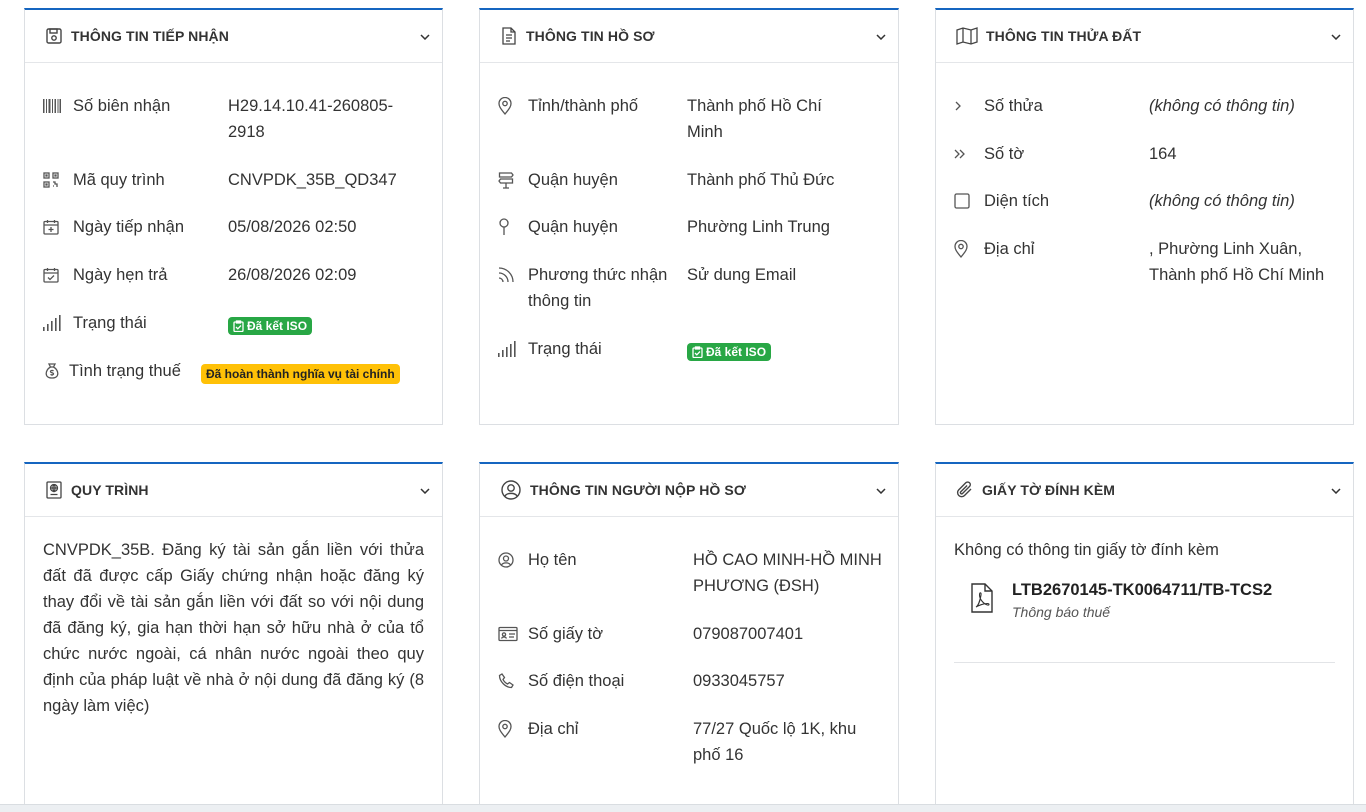 The image size is (1366, 812). I want to click on square-icon, so click(966, 201).